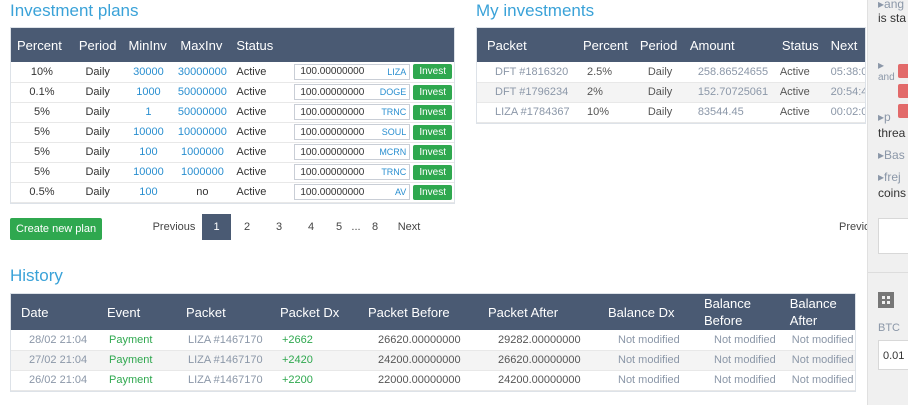  Describe the element at coordinates (393, 92) in the screenshot. I see `plan-currency: DOGE` at that location.